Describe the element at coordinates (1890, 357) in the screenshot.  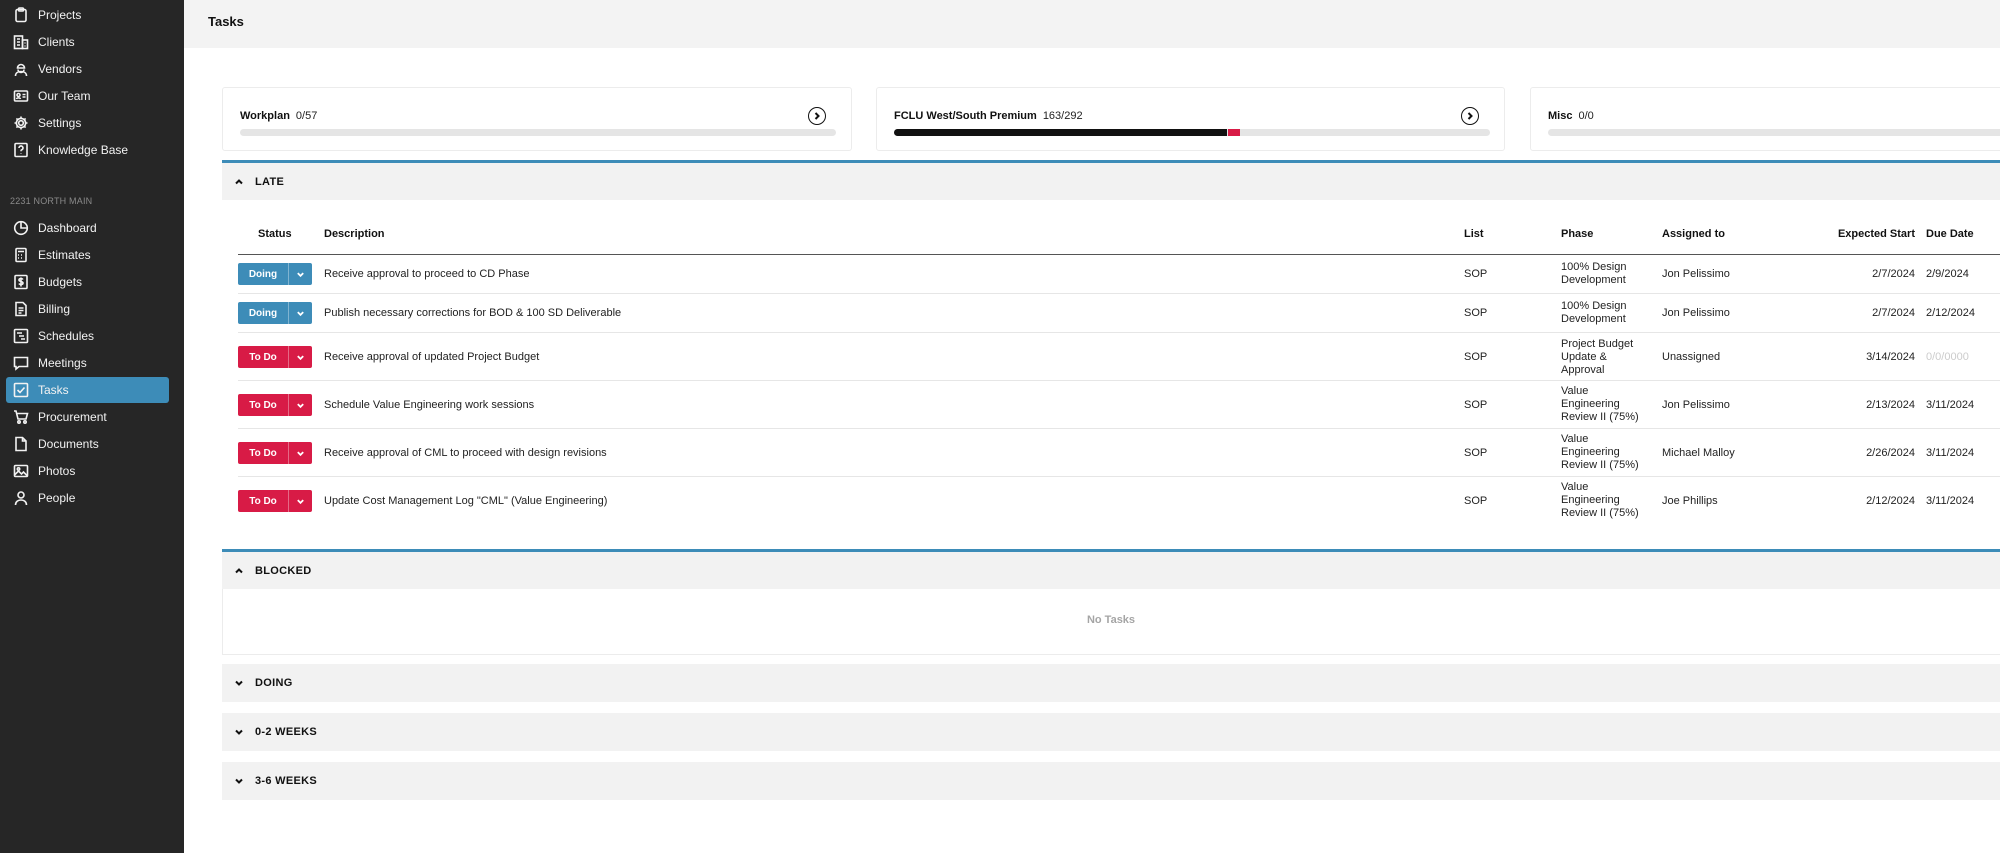
I see `task-expected-start: 3/14/2024` at that location.